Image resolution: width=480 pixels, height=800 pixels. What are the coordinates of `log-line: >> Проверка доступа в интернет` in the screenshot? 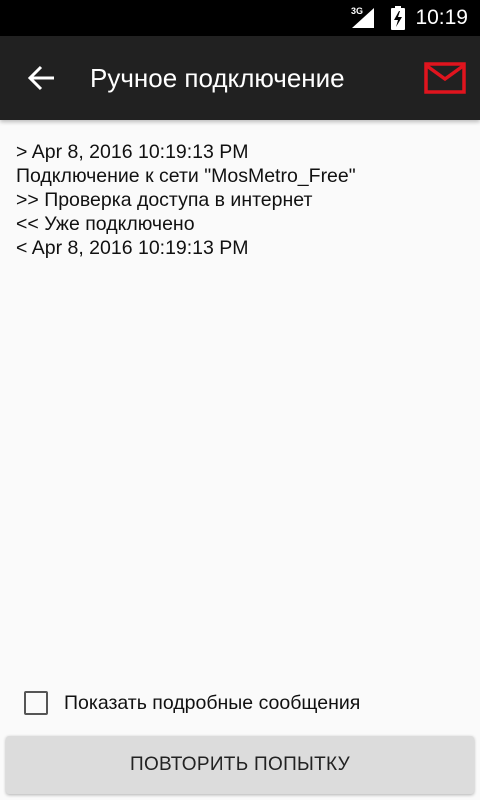 It's located at (164, 200).